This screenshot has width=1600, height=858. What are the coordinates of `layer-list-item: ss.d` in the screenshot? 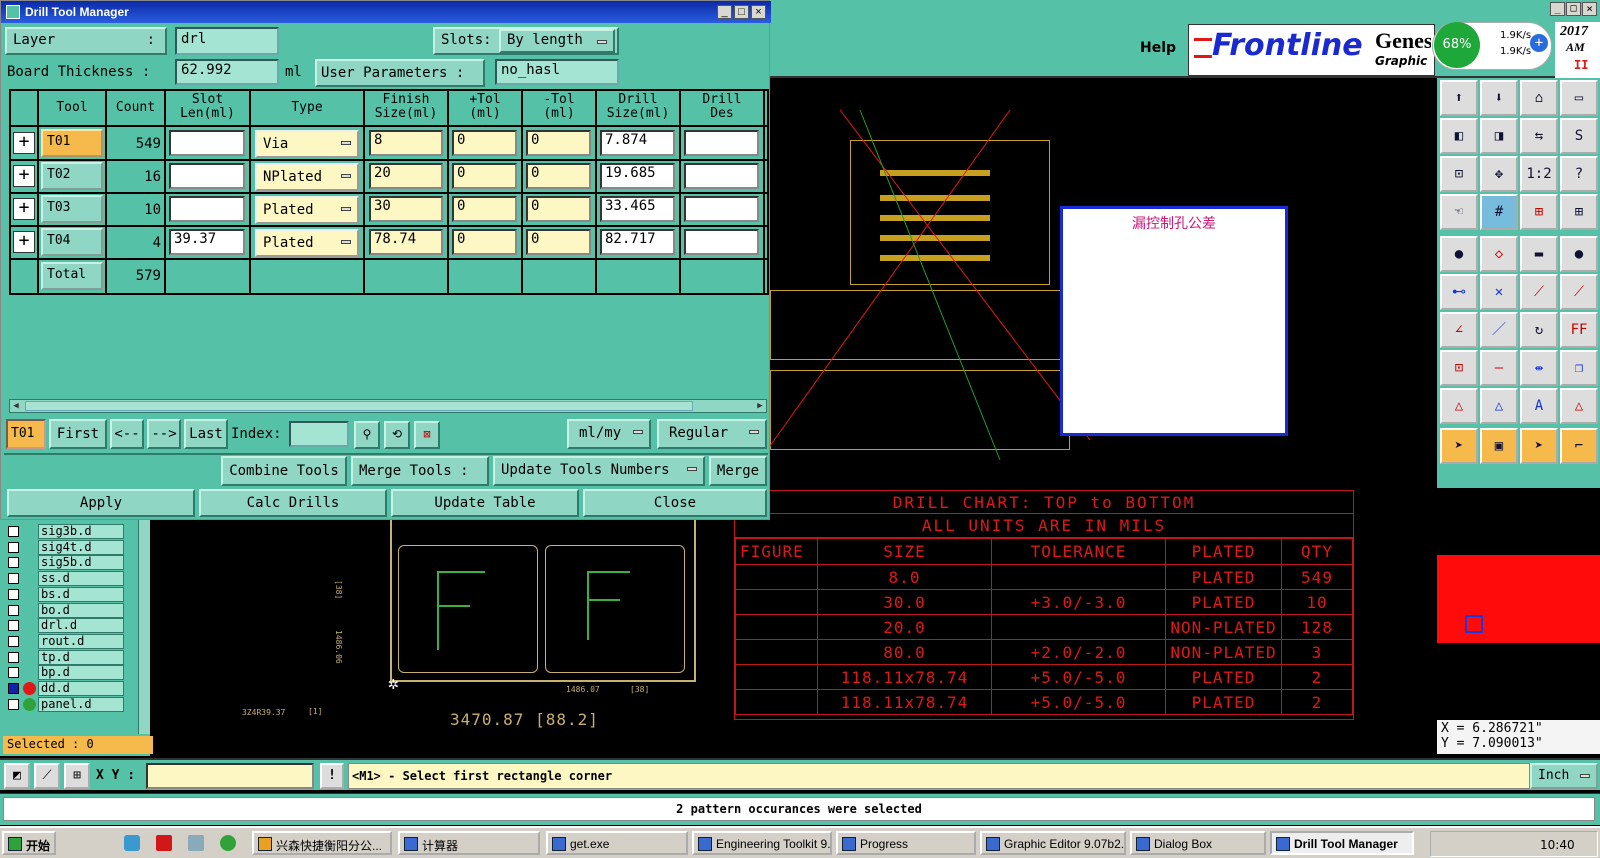 It's located at (66, 579).